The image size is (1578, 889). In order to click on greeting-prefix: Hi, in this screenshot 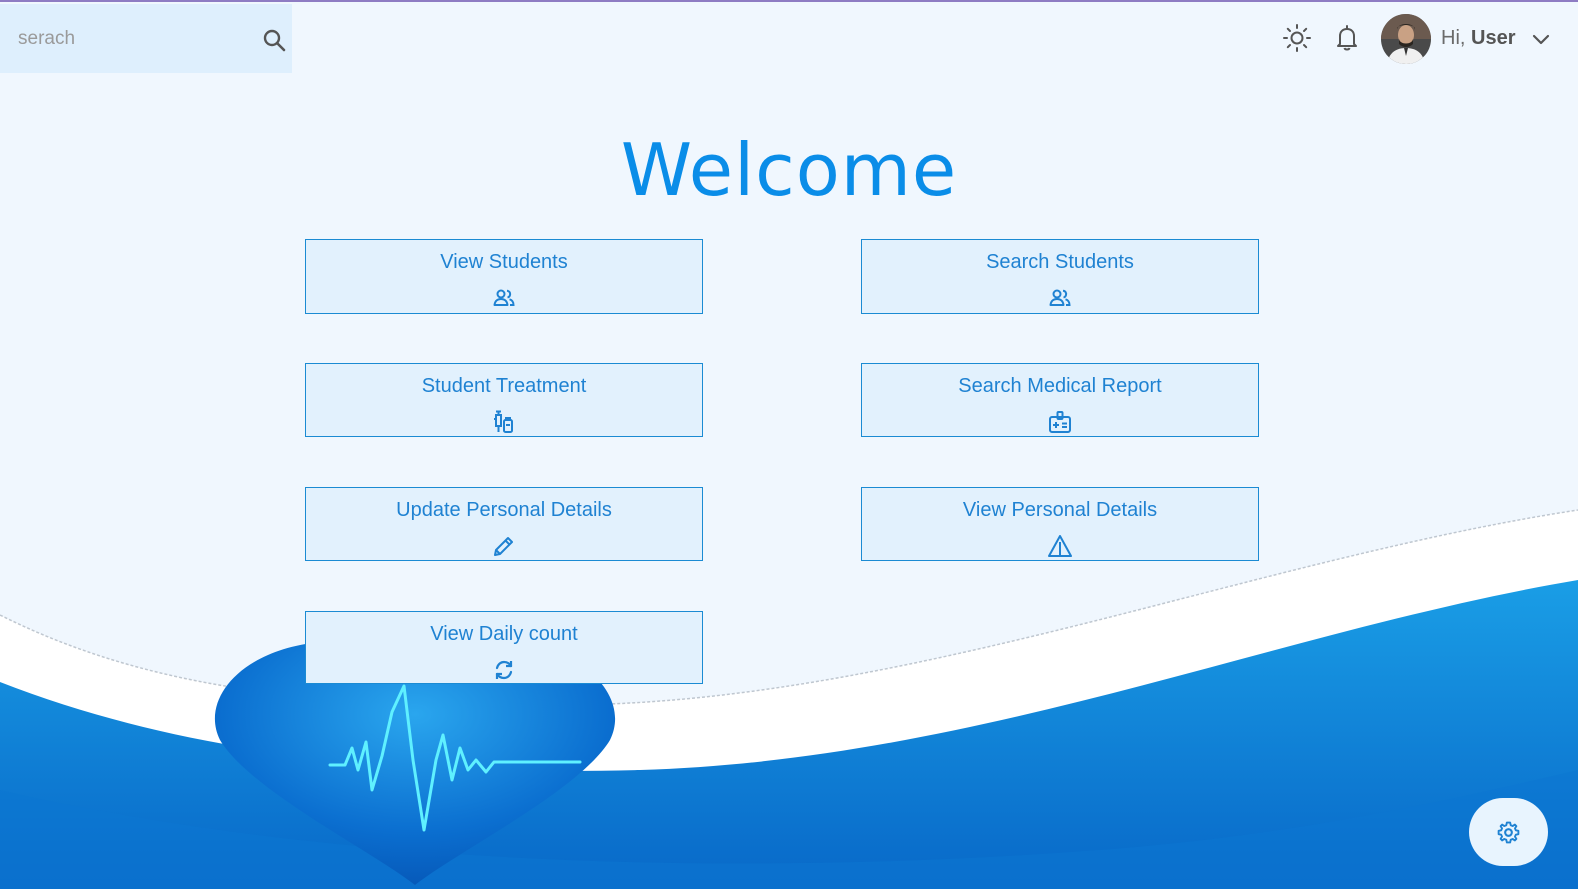, I will do `click(1453, 38)`.